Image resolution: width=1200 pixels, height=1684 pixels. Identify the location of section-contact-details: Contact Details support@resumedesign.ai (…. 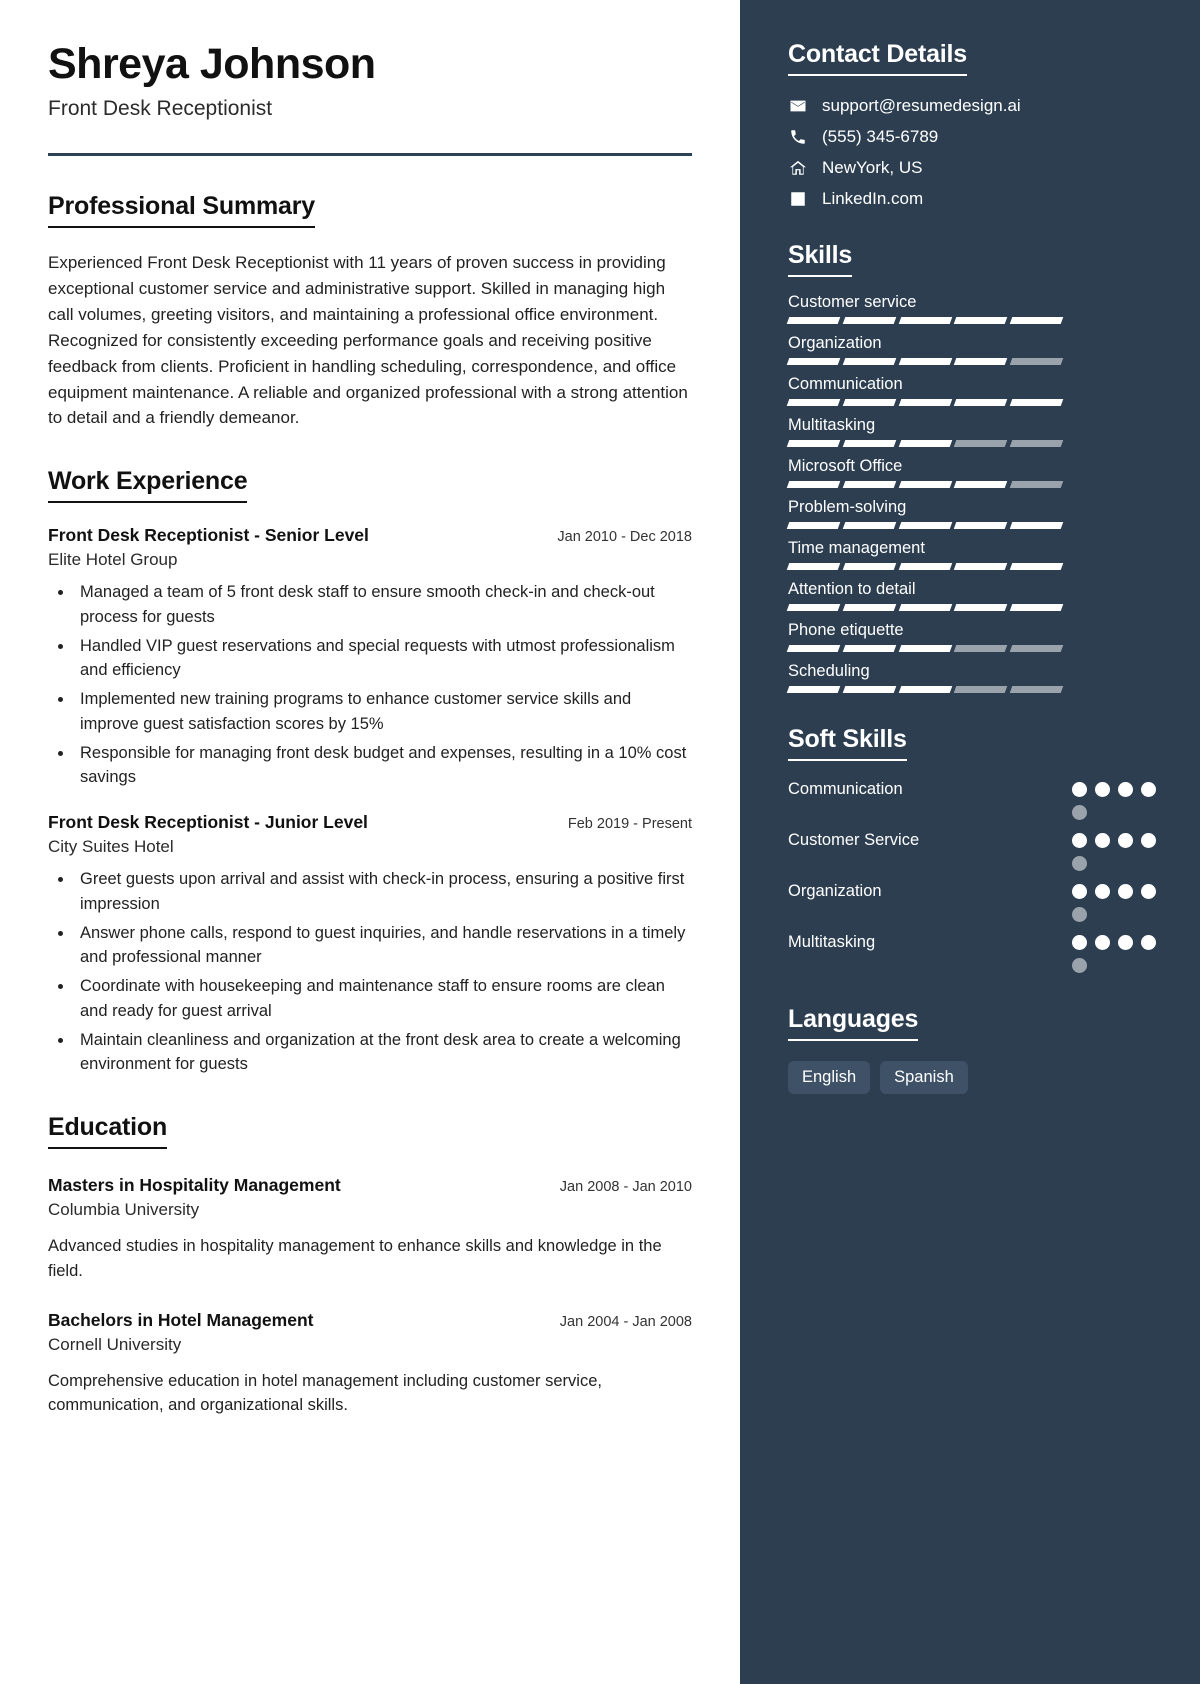
(974, 124).